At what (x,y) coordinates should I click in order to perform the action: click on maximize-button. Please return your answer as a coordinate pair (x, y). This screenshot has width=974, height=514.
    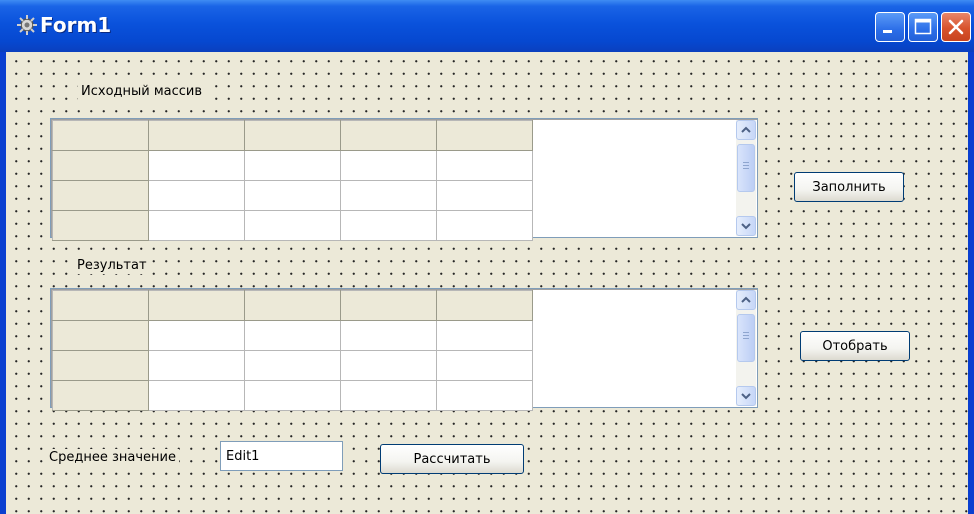
    Looking at the image, I should click on (923, 27).